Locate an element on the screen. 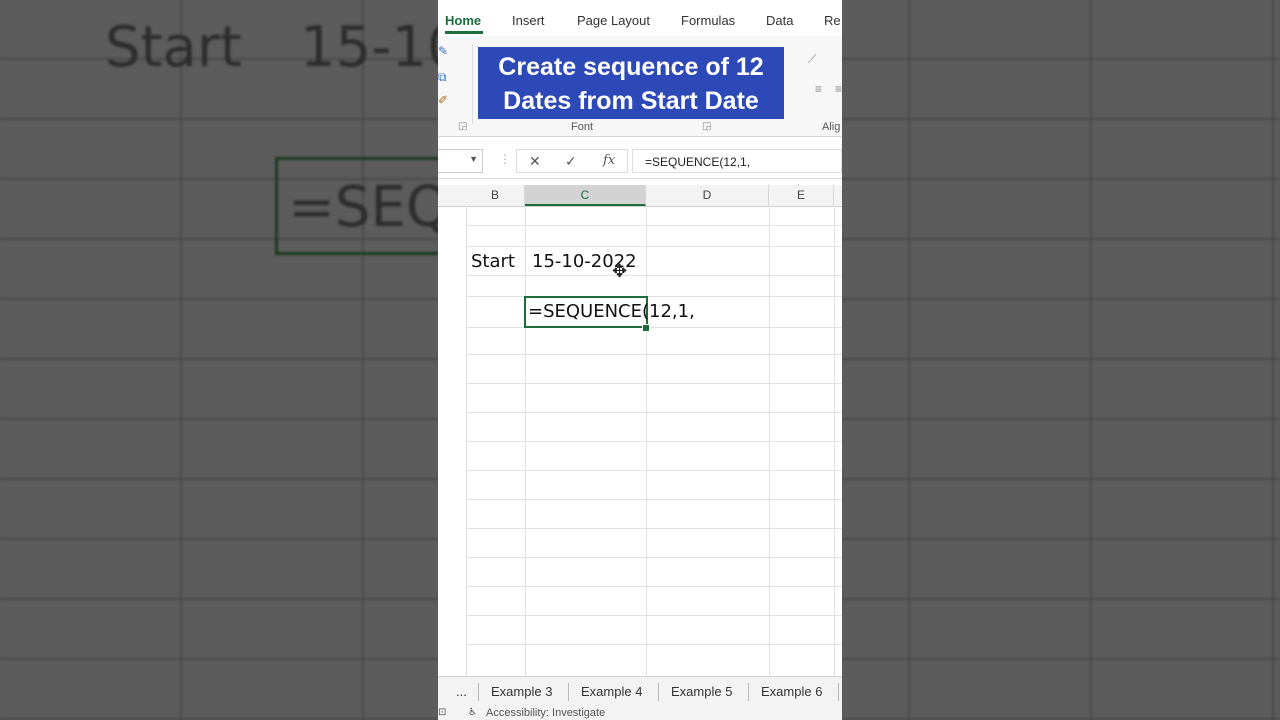 This screenshot has height=720, width=1280. ribbon-divider is located at coordinates (472, 84).